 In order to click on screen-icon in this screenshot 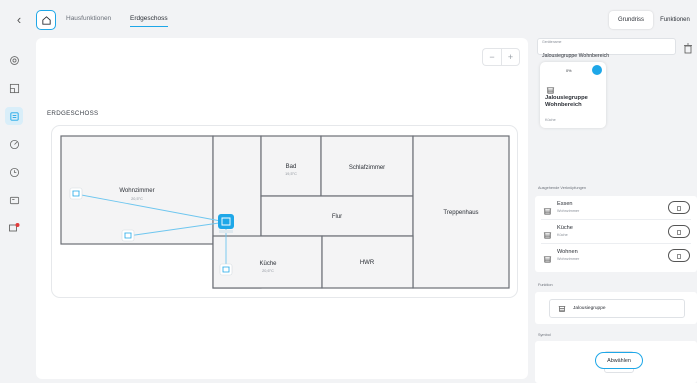, I will do `click(14, 200)`.